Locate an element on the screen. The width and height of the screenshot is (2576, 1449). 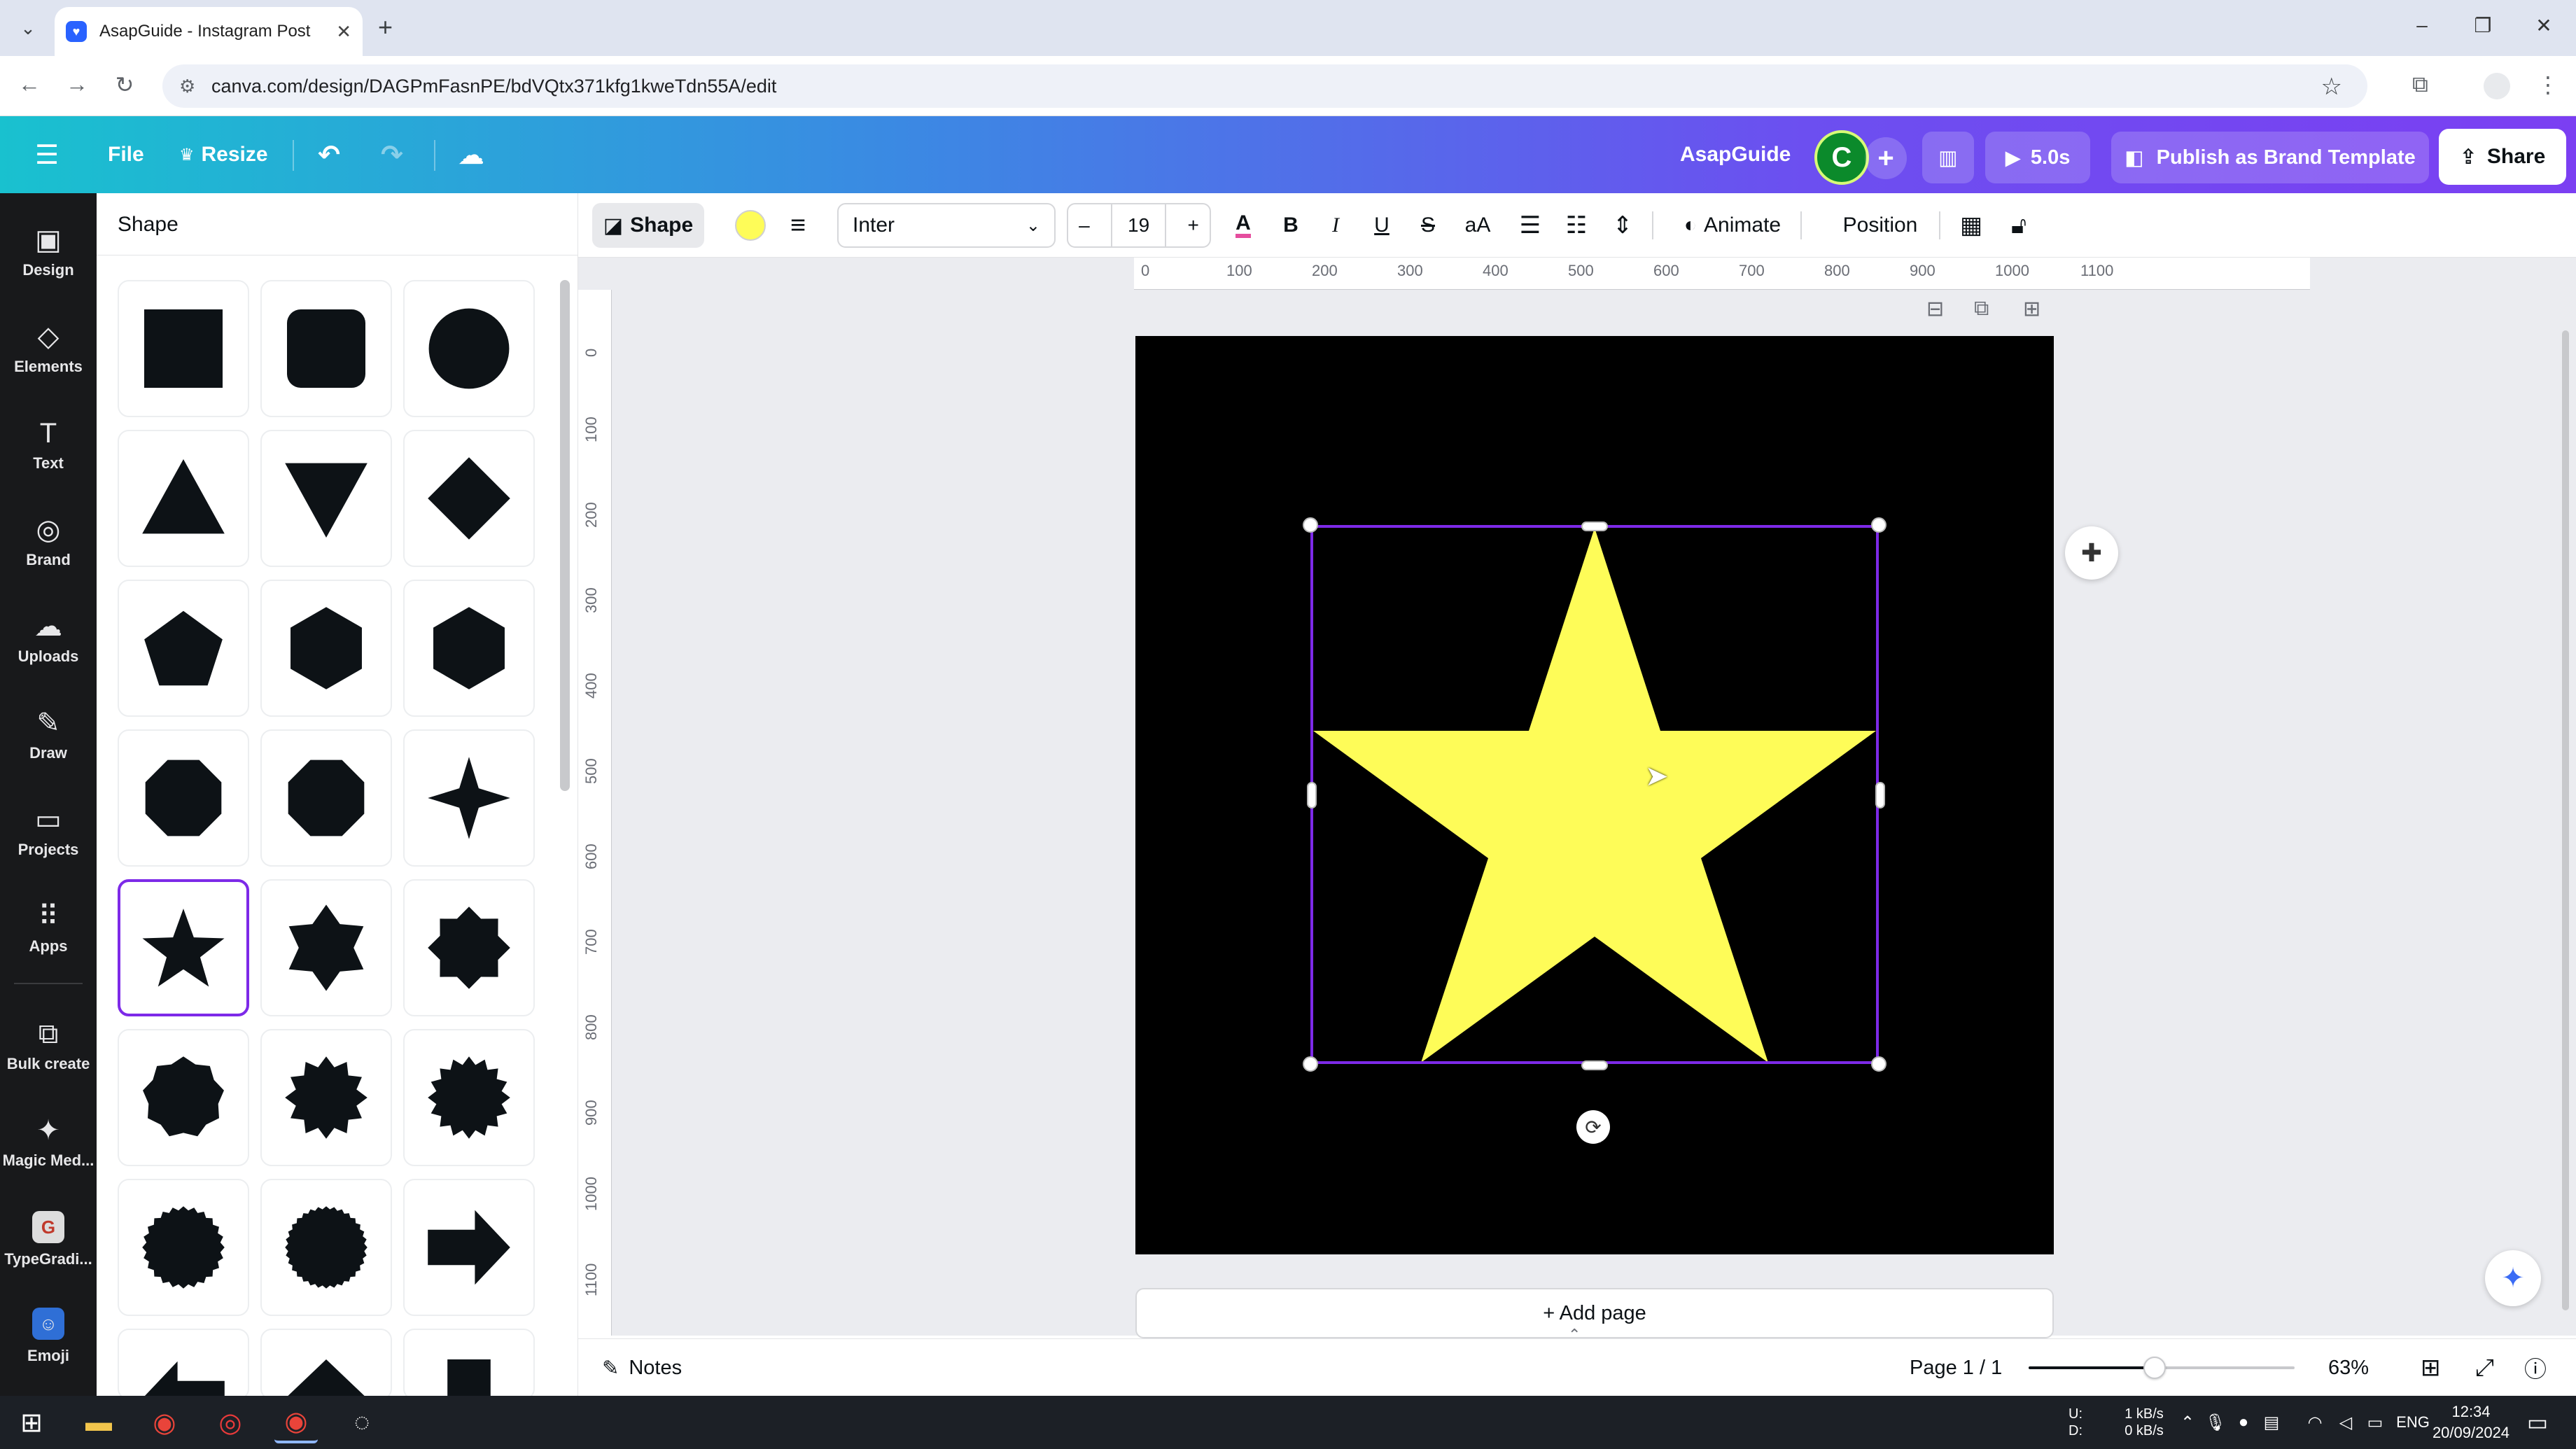
chevron-down-icon: ⌄ is located at coordinates (28, 28).